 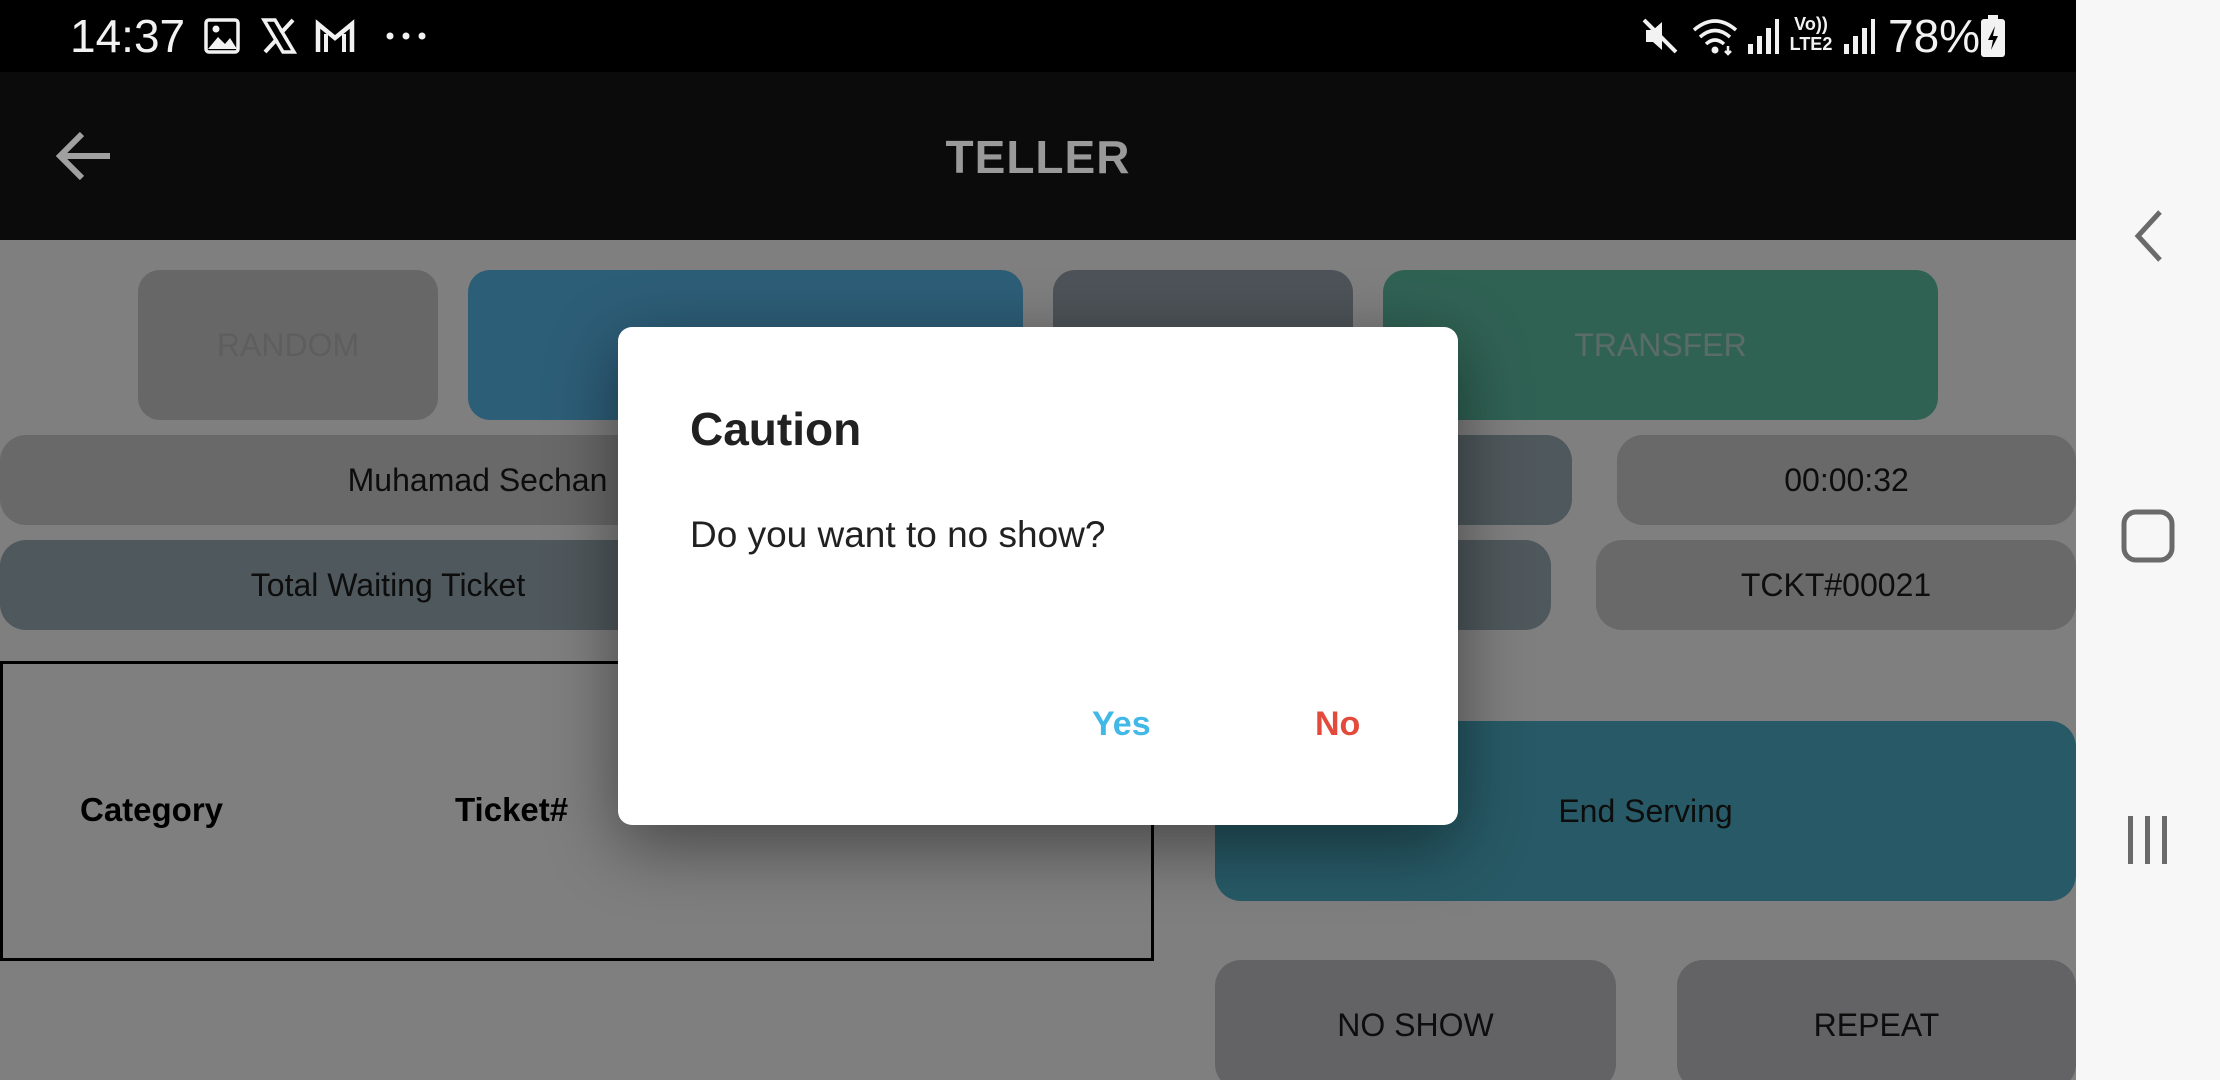 I want to click on wifi-icon, so click(x=1715, y=37).